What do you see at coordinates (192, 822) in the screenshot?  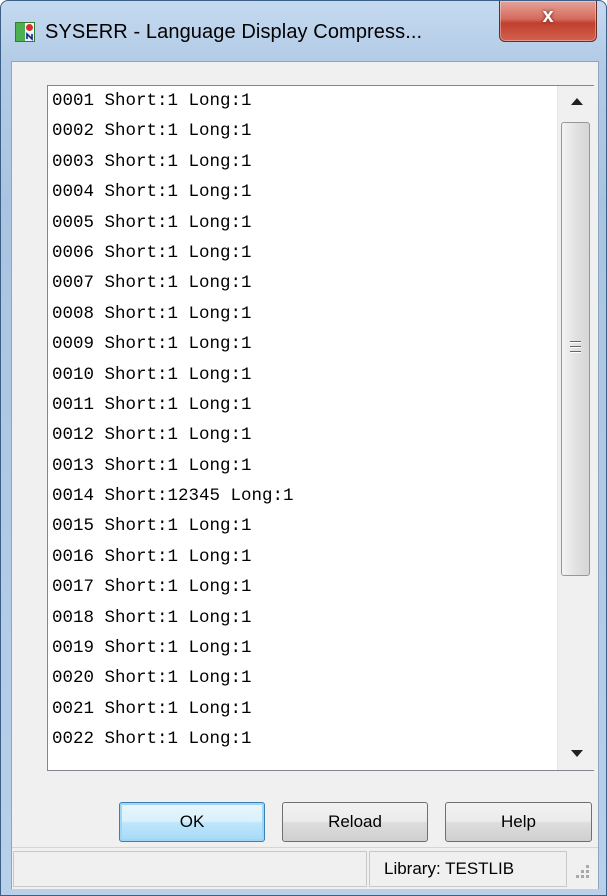 I see `ok-button: OK` at bounding box center [192, 822].